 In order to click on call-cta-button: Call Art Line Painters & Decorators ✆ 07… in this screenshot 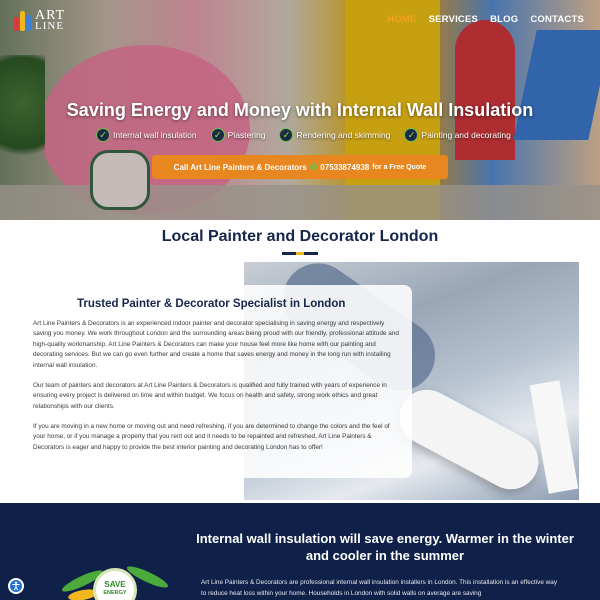, I will do `click(300, 167)`.